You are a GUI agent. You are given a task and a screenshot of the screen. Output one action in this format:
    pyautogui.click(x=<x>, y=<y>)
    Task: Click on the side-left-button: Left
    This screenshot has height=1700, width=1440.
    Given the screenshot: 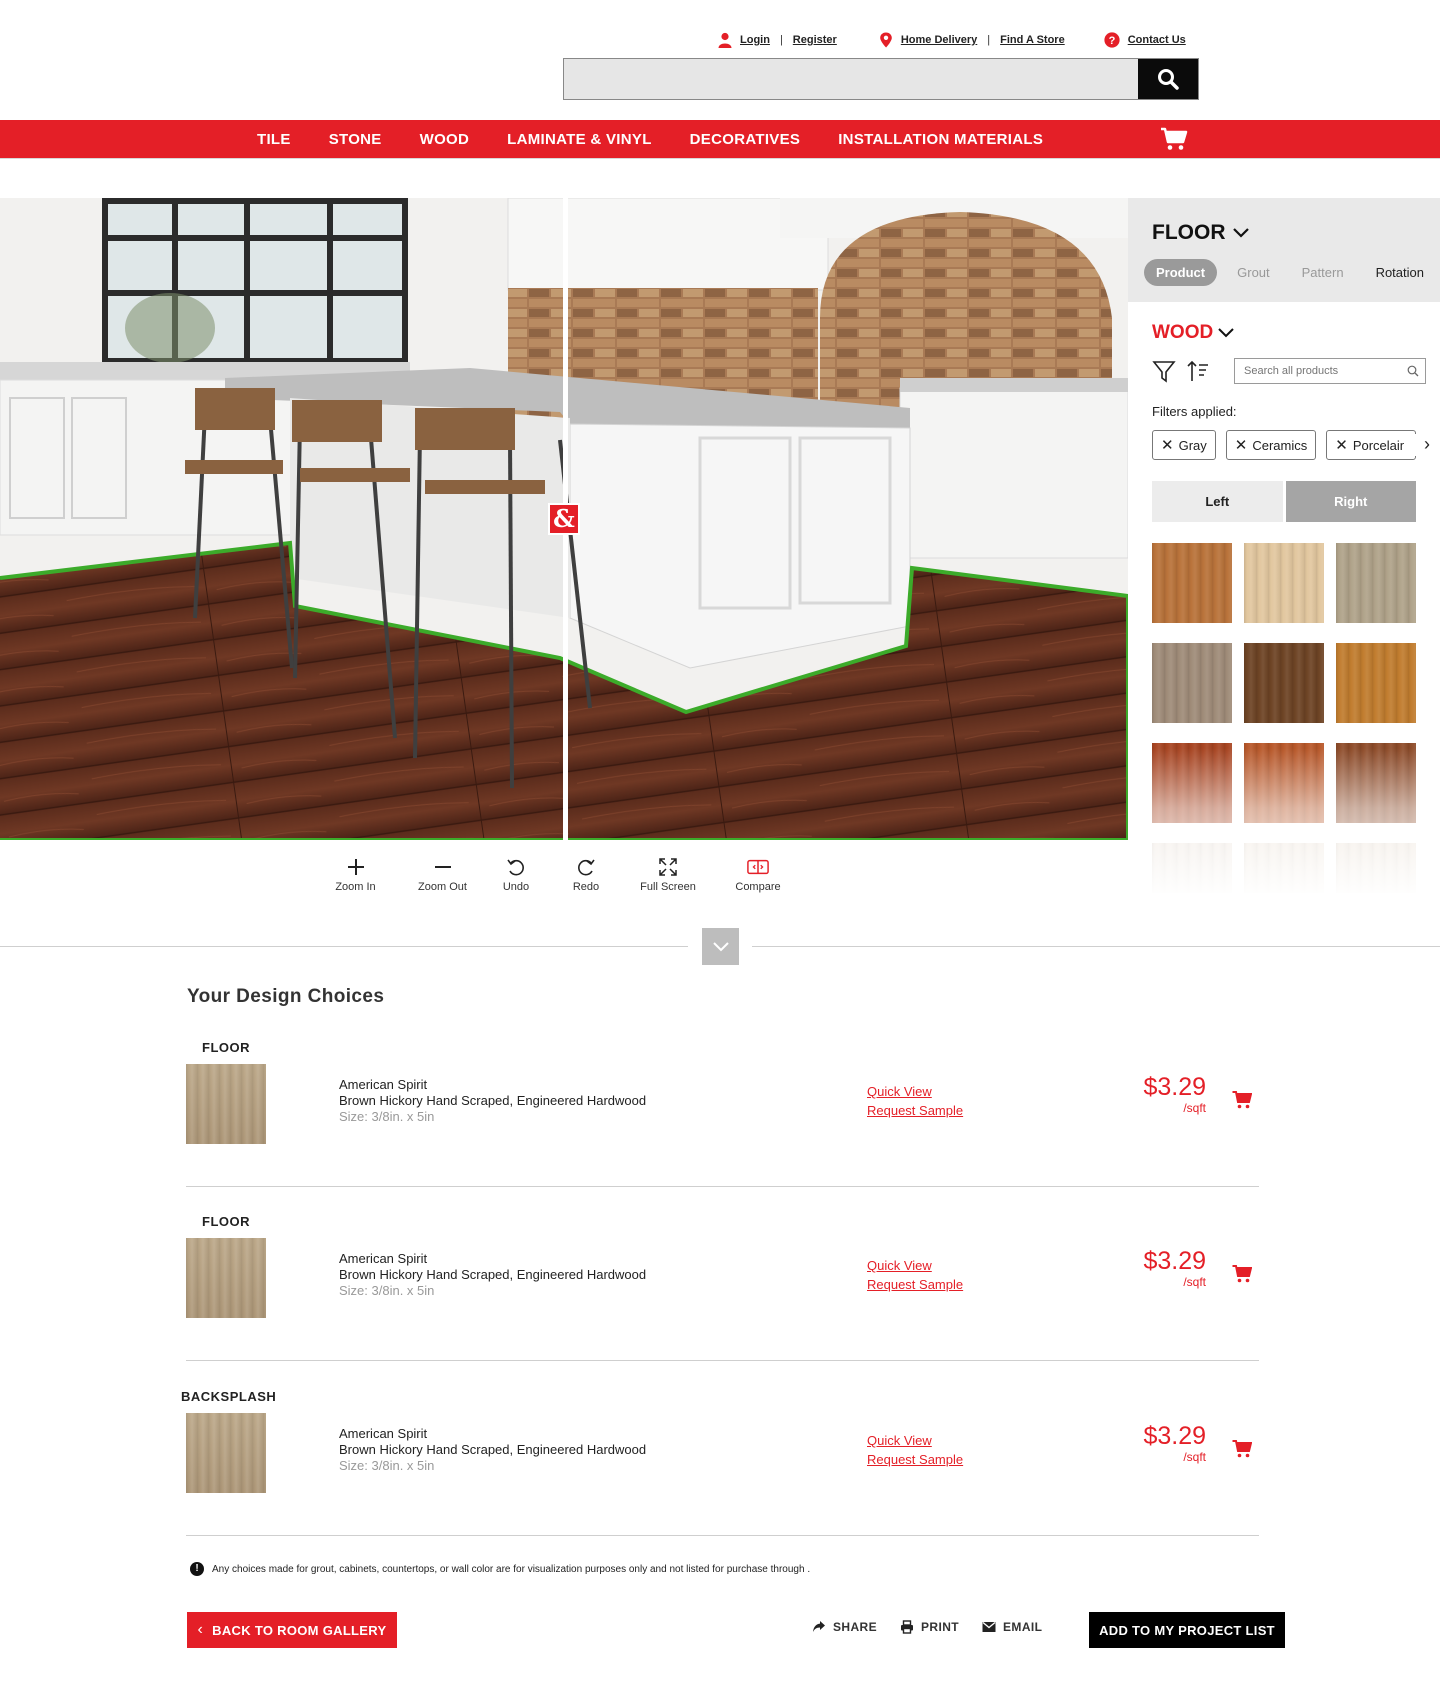 What is the action you would take?
    pyautogui.click(x=1217, y=501)
    